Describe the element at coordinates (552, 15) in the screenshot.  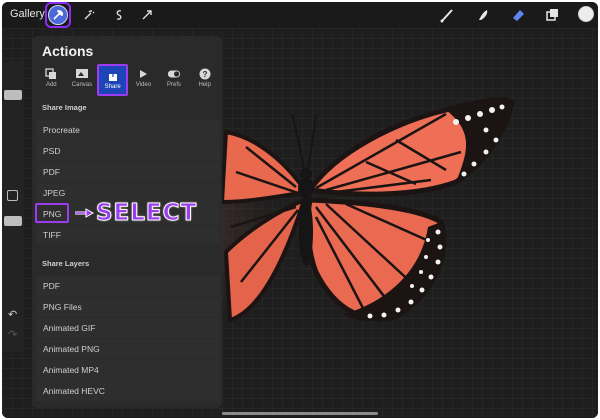
I see `layers-icon` at that location.